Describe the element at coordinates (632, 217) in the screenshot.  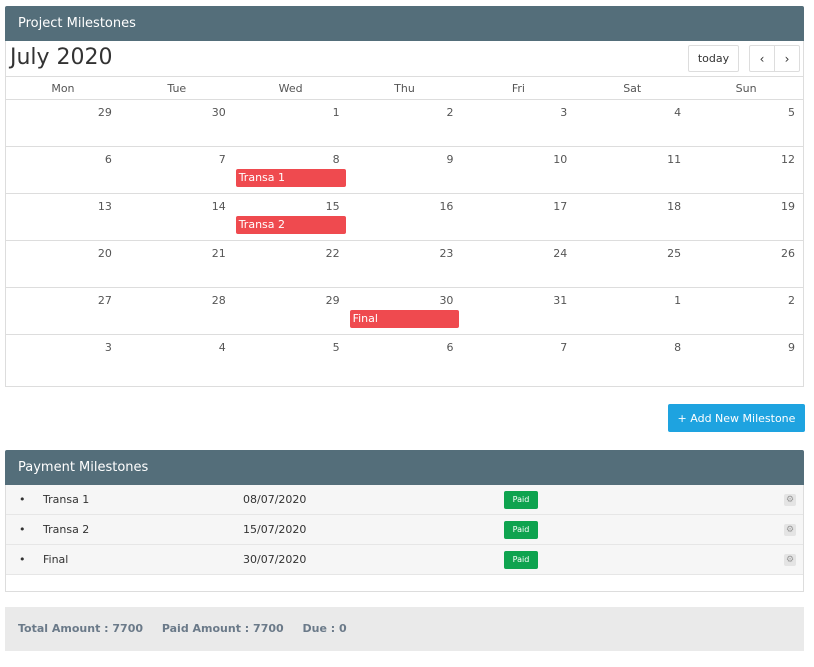
I see `calendar-day-cell: 18` at that location.